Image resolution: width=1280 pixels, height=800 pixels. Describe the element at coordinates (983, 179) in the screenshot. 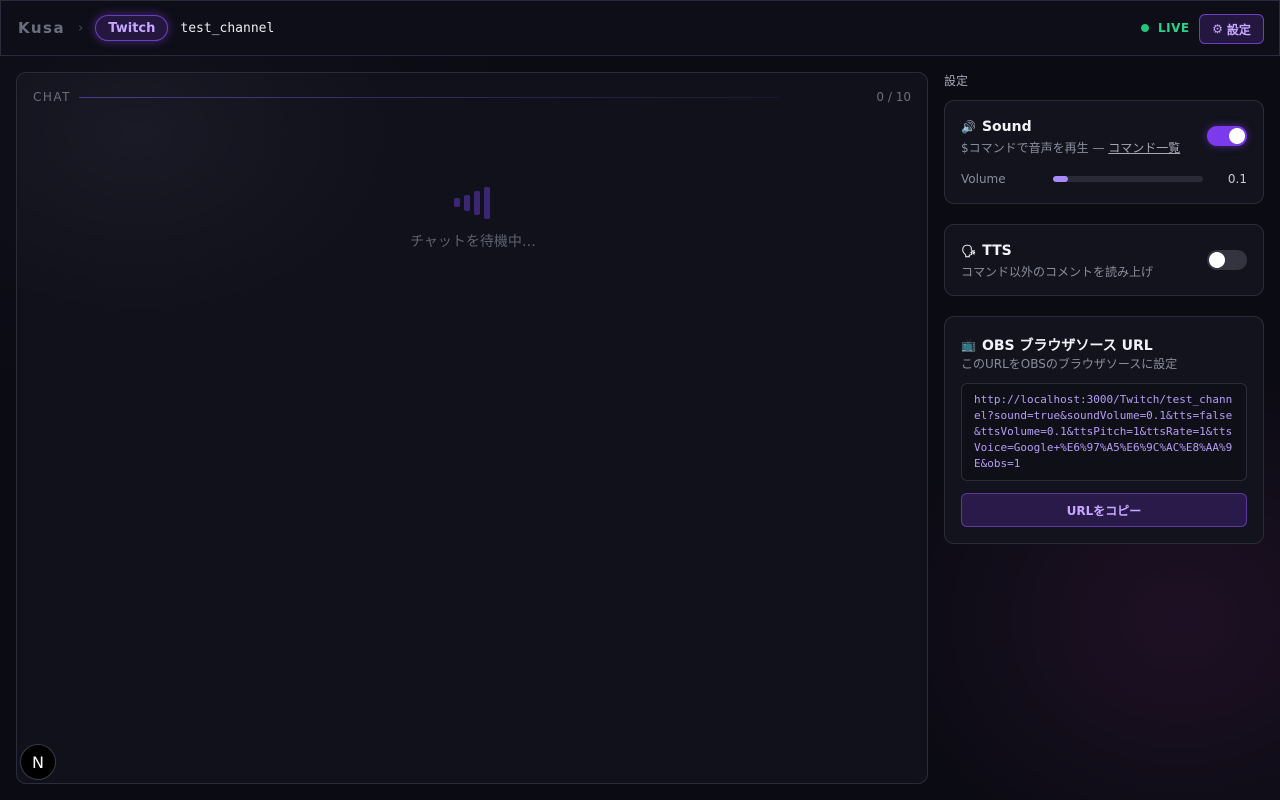

I see `volume-label: Volume` at that location.